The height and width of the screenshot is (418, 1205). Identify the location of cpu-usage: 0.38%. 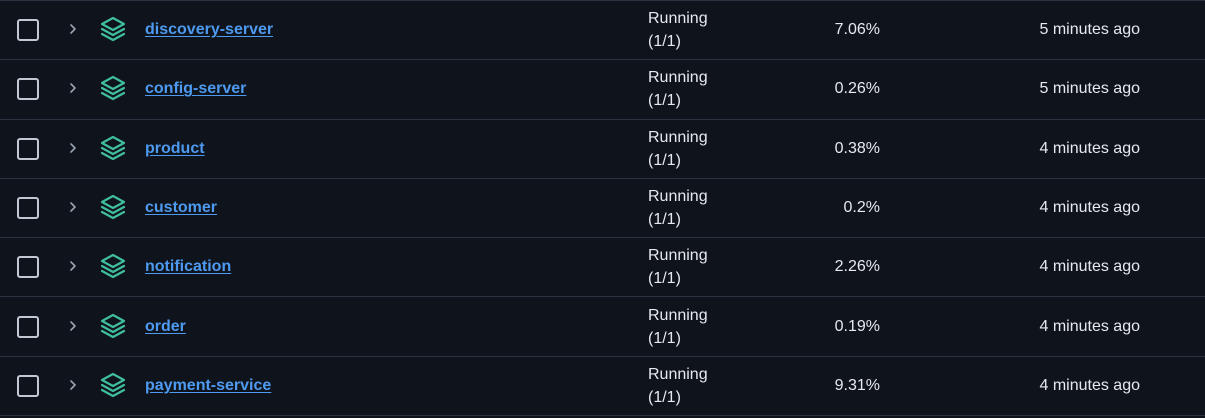
(857, 148).